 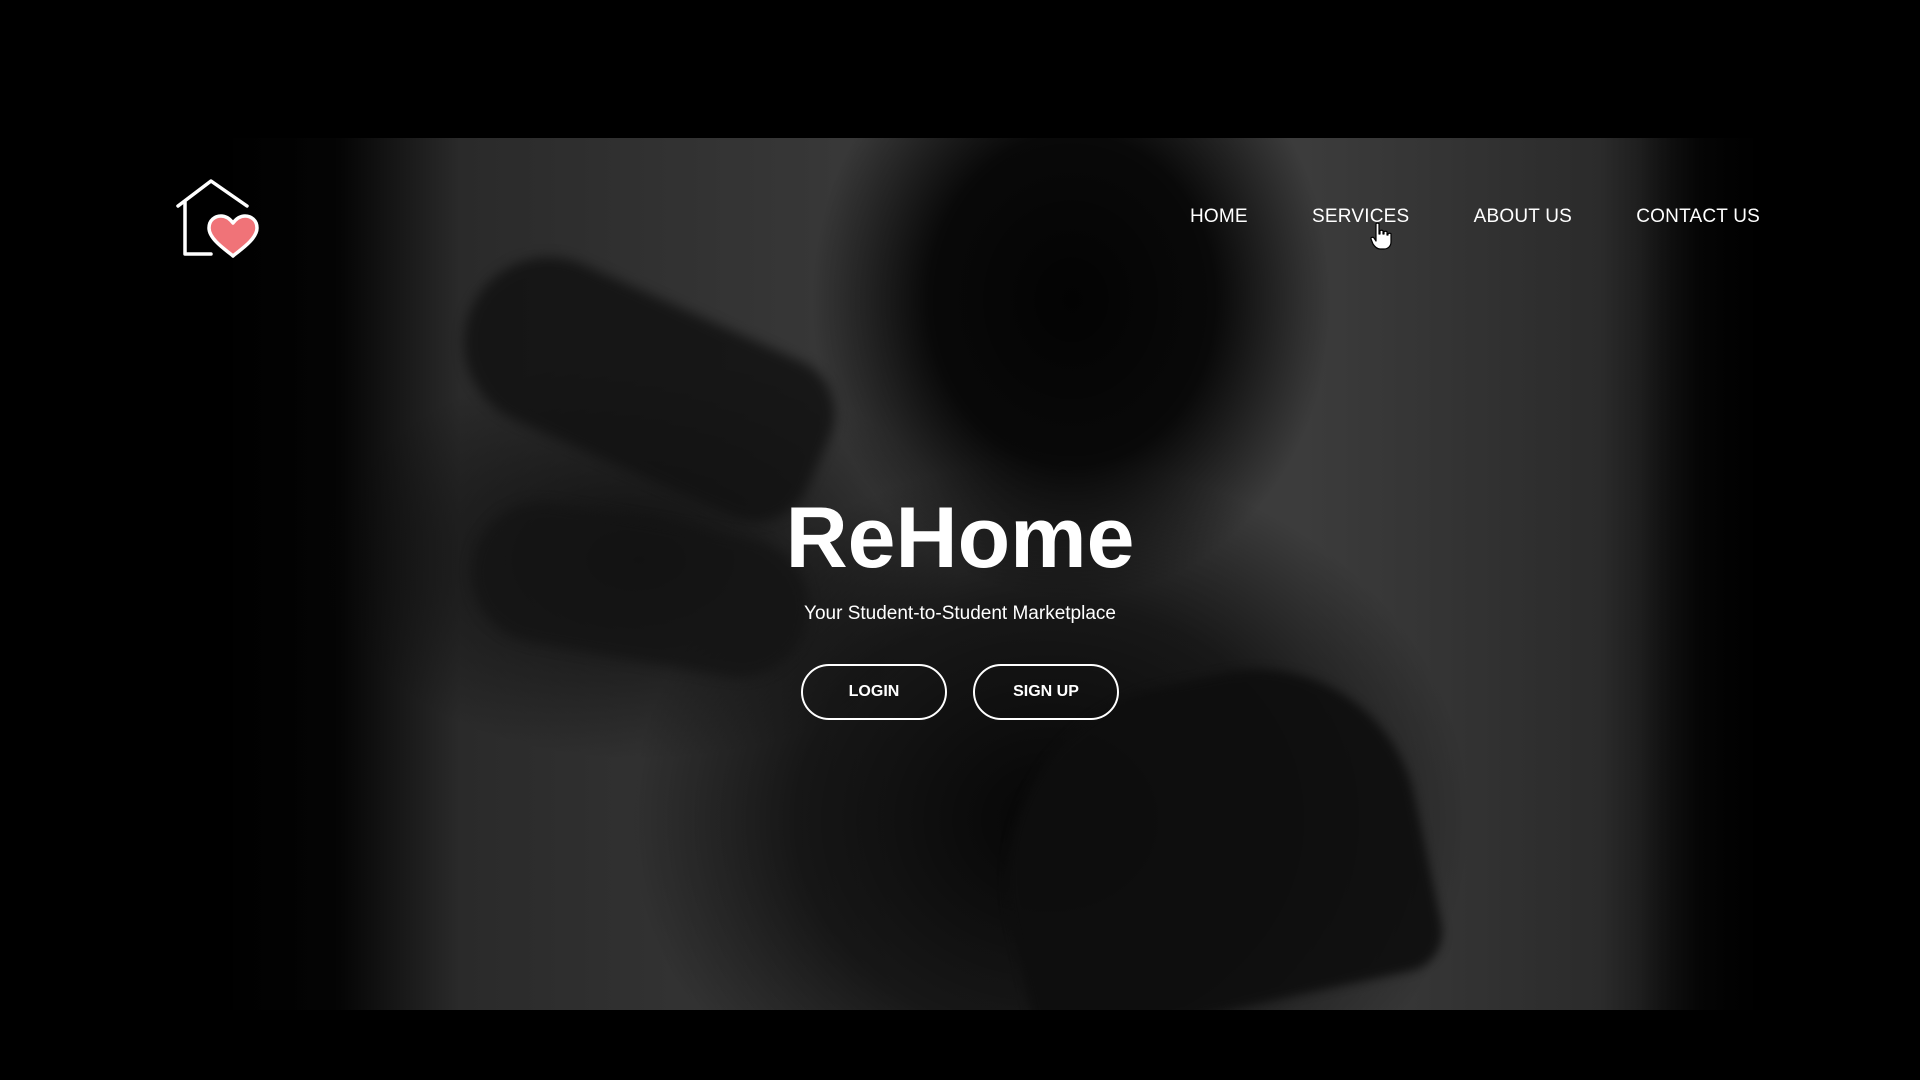 I want to click on main-nav: HOME SERVICES ABOUT US CONTACT US, so click(x=1475, y=217).